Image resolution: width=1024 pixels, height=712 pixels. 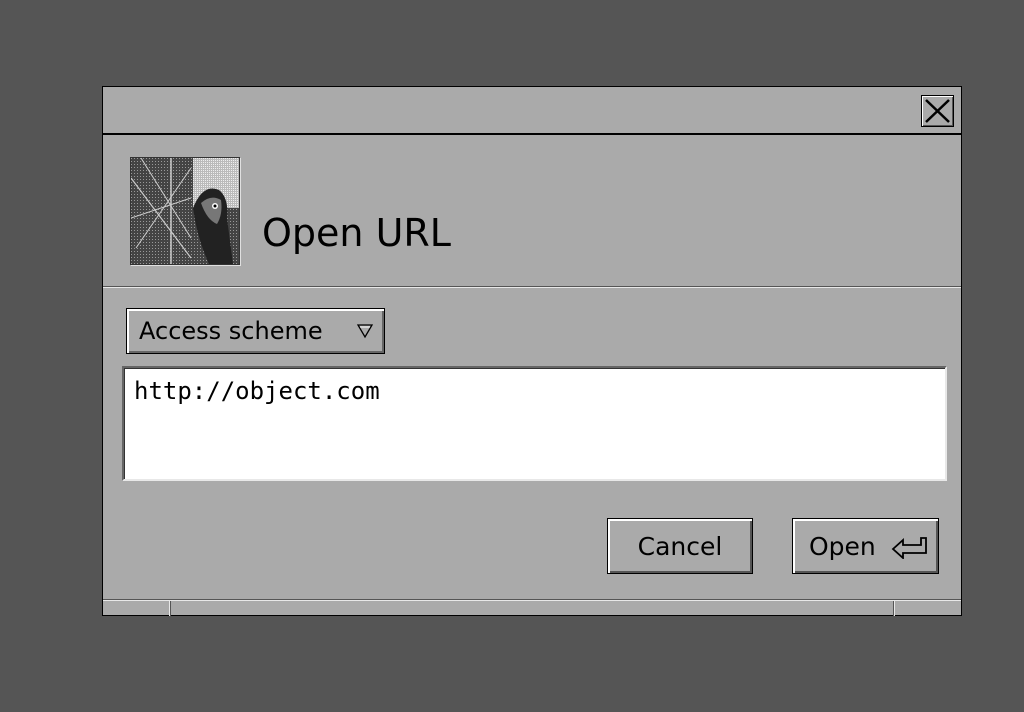 What do you see at coordinates (534, 423) in the screenshot?
I see `url-input: http://object.com` at bounding box center [534, 423].